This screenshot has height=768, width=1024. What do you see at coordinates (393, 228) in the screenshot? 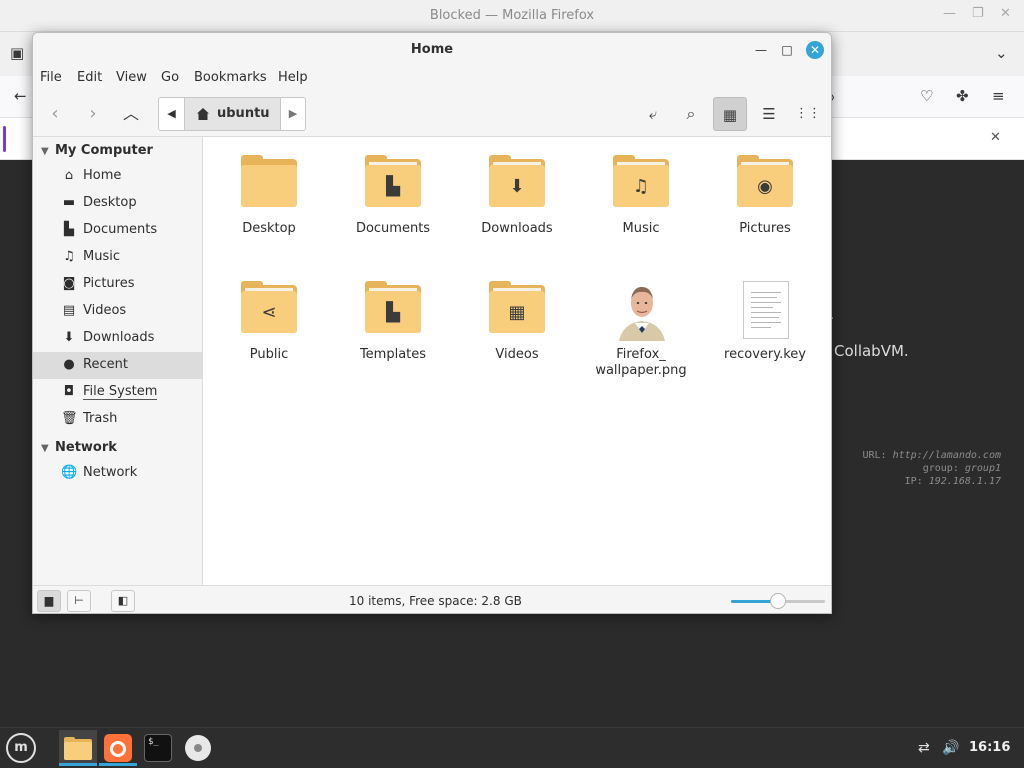
I see `file-name: Documents` at bounding box center [393, 228].